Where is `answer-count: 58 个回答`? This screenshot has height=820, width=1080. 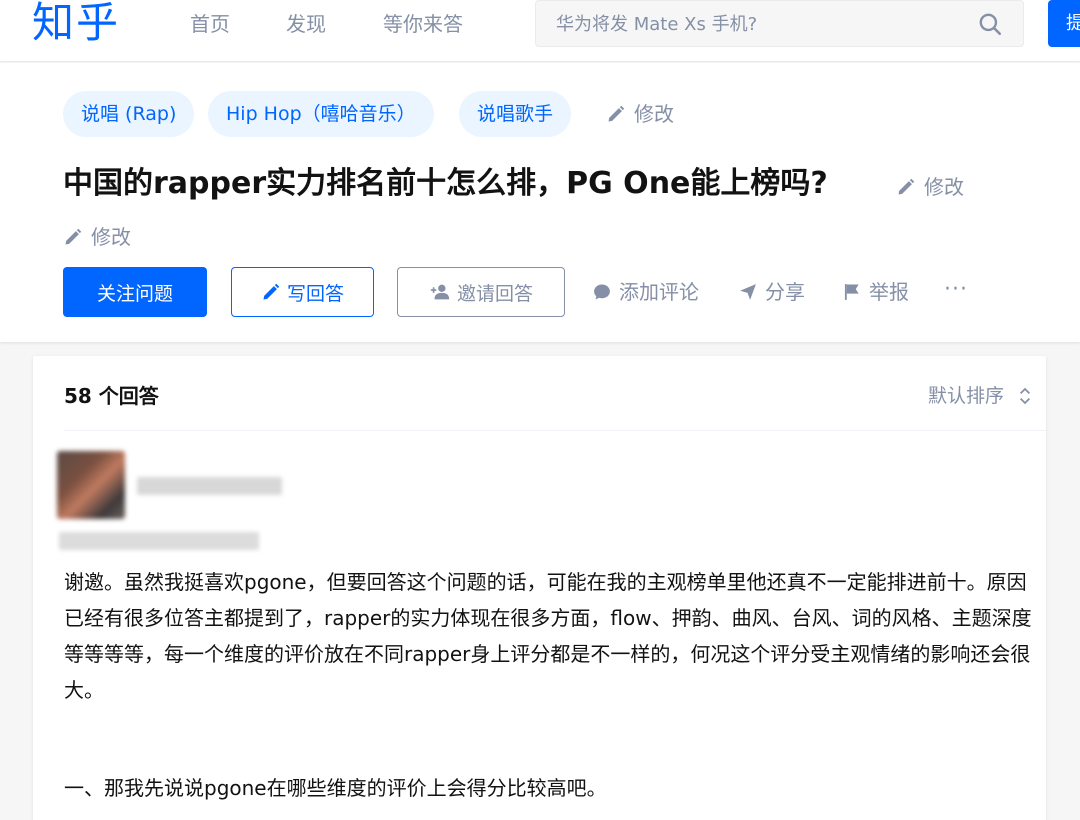 answer-count: 58 个回答 is located at coordinates (111, 396).